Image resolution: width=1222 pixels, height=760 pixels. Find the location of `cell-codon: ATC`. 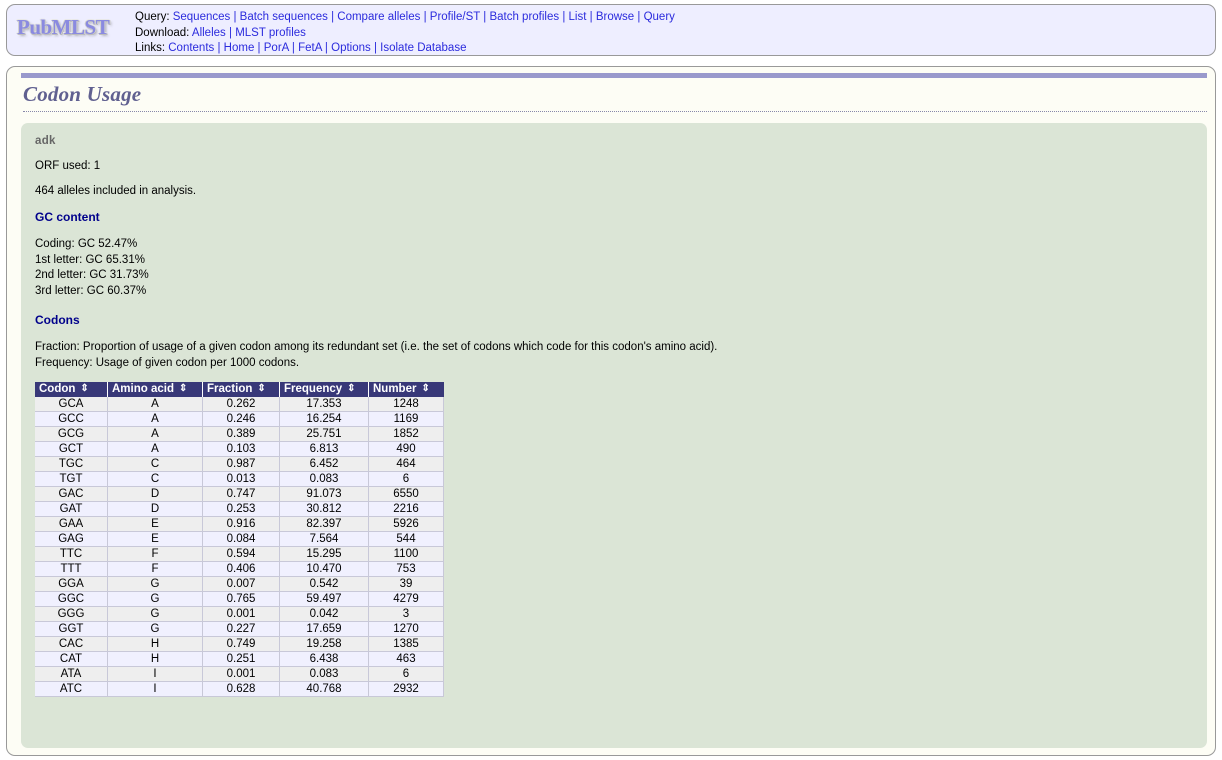

cell-codon: ATC is located at coordinates (71, 689).